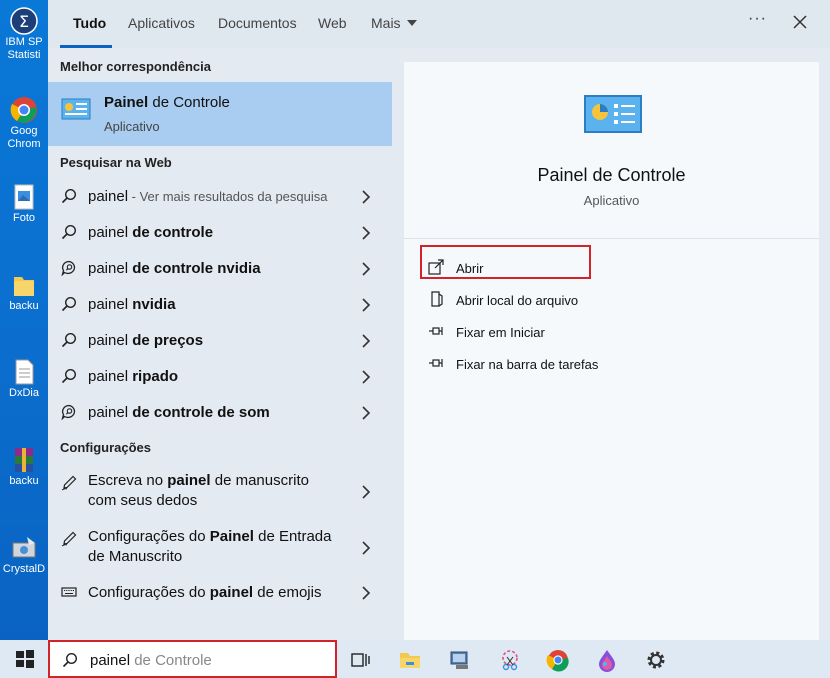 This screenshot has height=678, width=830. Describe the element at coordinates (24, 460) in the screenshot. I see `winrar-icon` at that location.